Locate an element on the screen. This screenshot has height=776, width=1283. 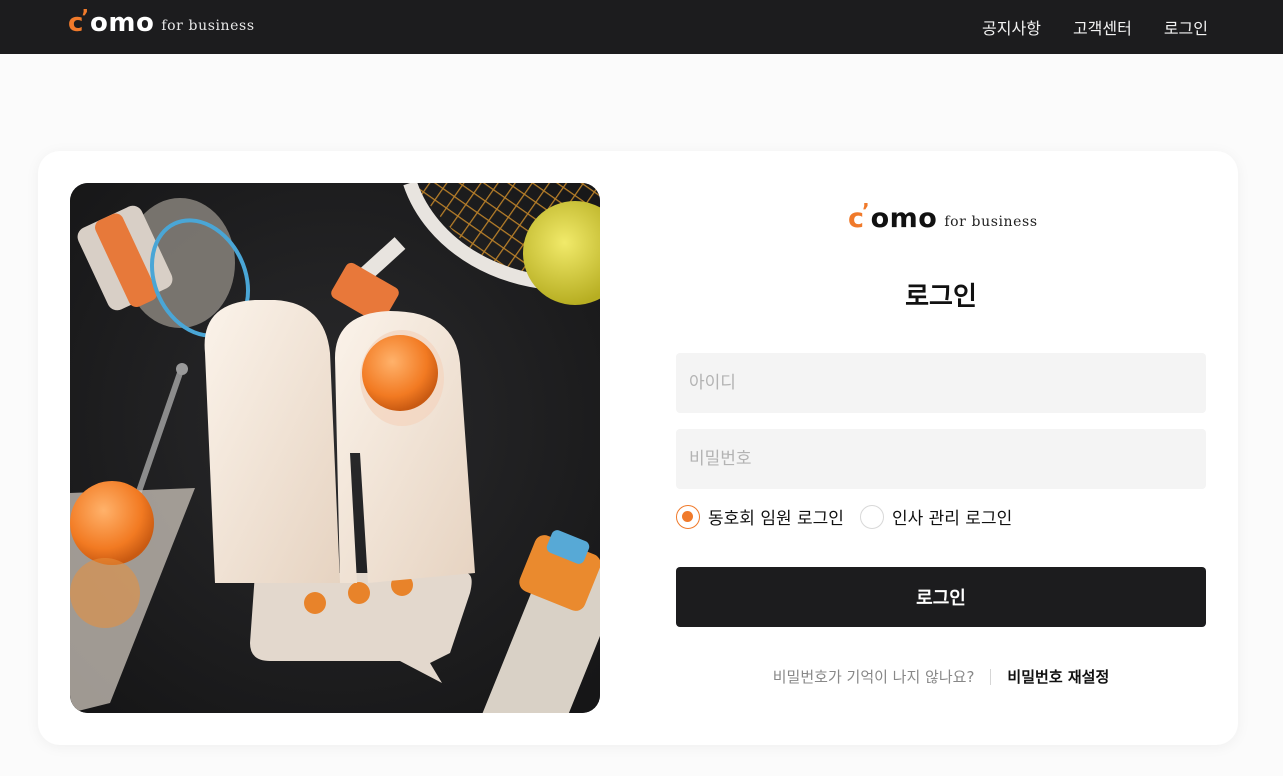
login-logo-suffix: for business is located at coordinates (991, 222).